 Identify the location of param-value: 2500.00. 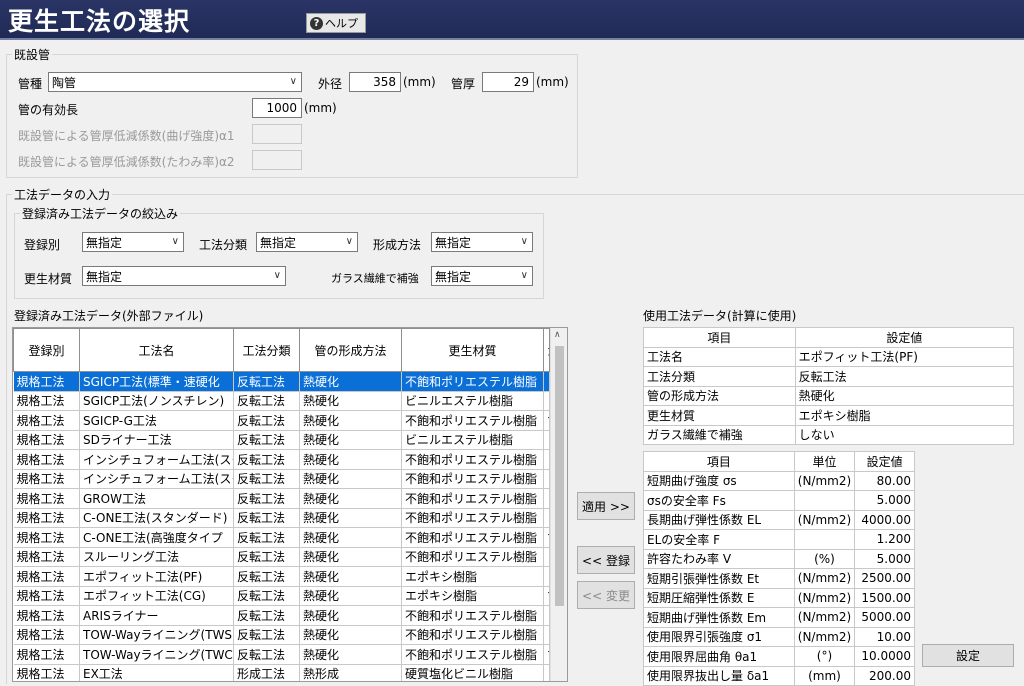
(884, 578).